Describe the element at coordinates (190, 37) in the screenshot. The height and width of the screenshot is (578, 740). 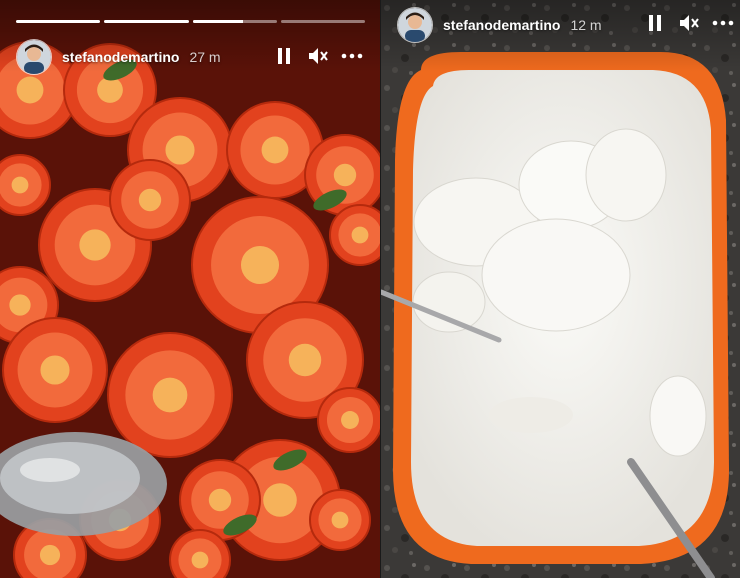
I see `story-header: stefanodemartino 27 m` at that location.